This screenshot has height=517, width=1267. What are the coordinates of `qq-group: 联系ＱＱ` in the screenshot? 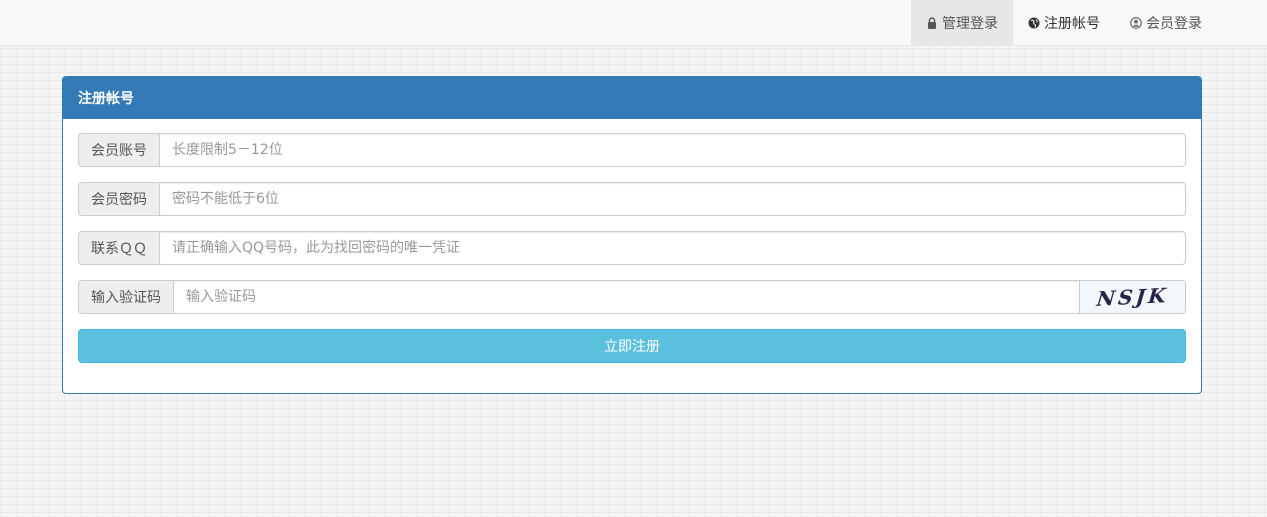 It's located at (632, 248).